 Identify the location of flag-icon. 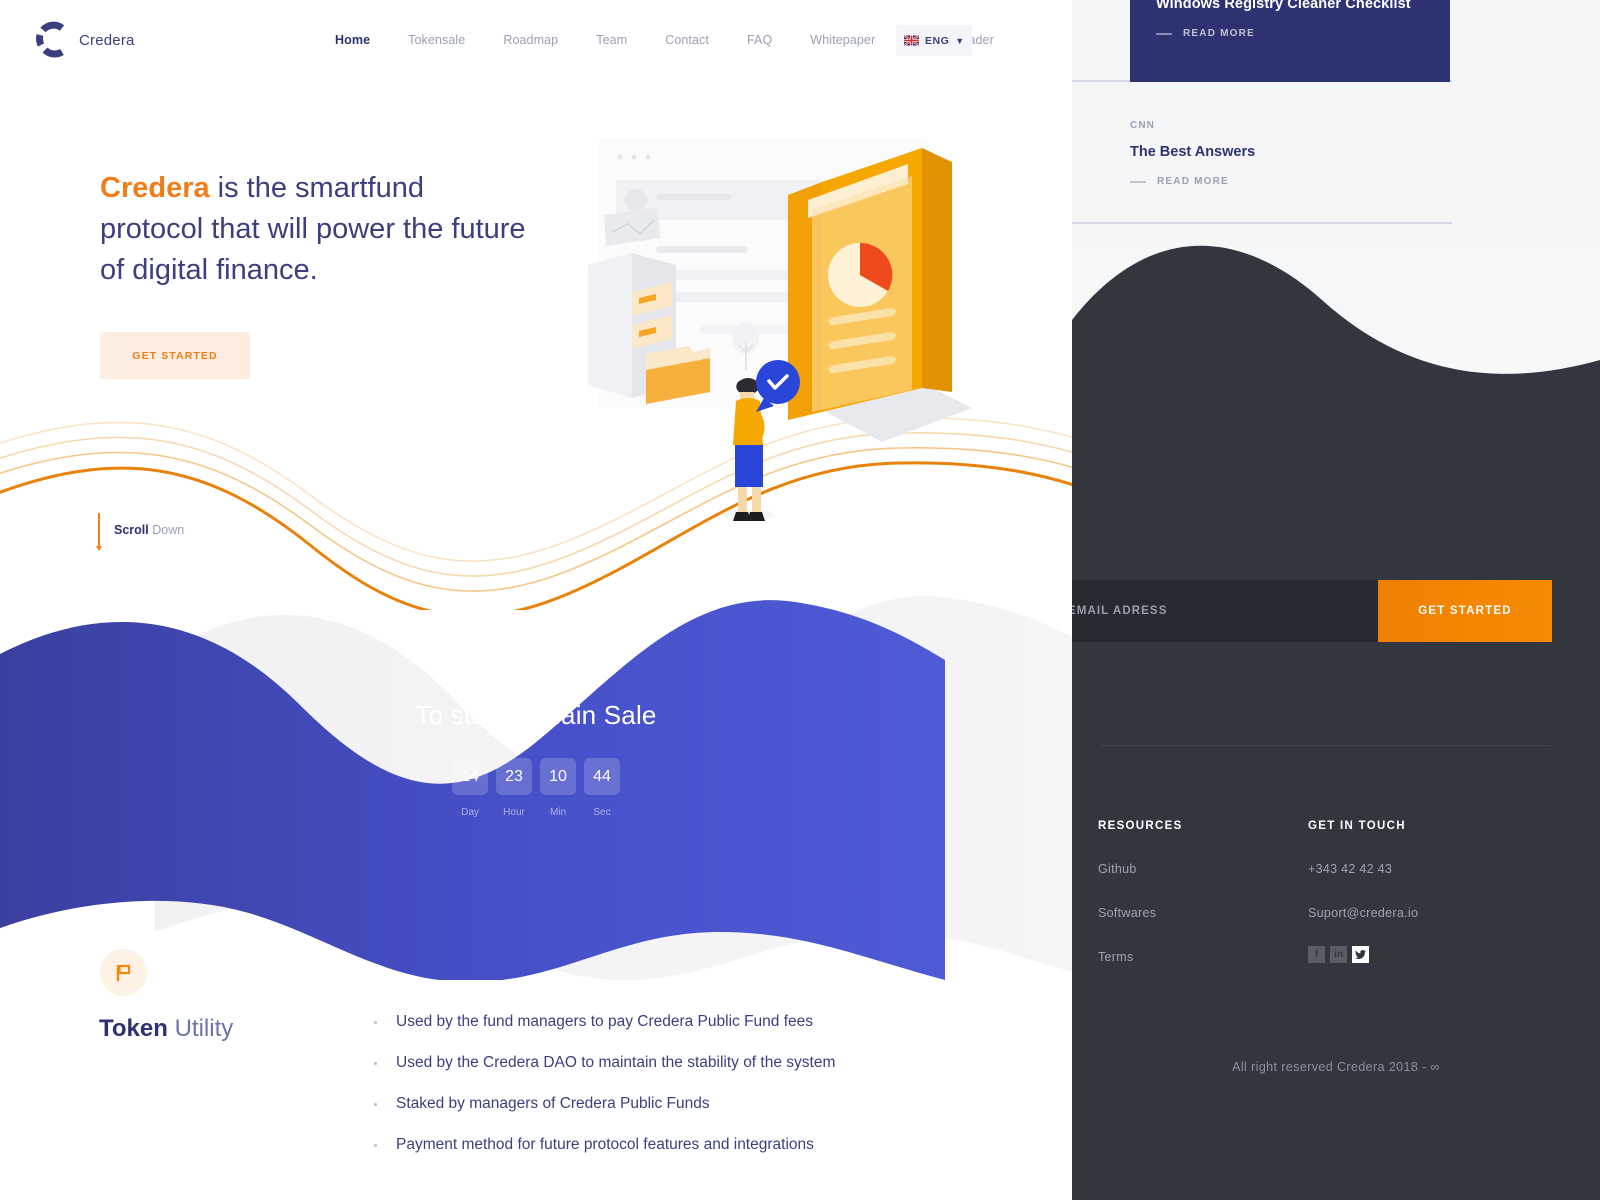
(123, 972).